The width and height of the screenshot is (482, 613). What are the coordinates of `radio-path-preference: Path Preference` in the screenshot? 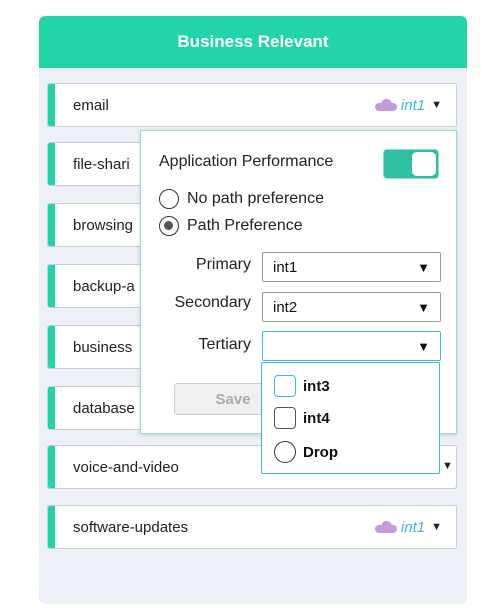 It's located at (231, 226).